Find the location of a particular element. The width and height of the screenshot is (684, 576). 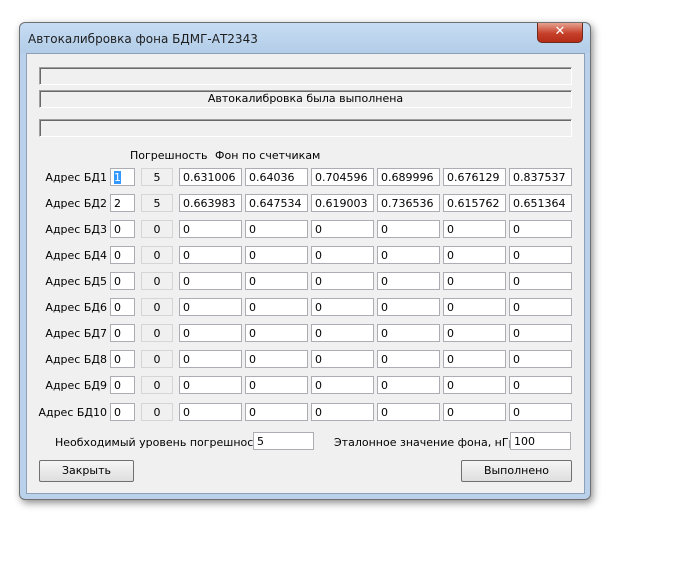

background-count-input: 0.619003 is located at coordinates (342, 203).